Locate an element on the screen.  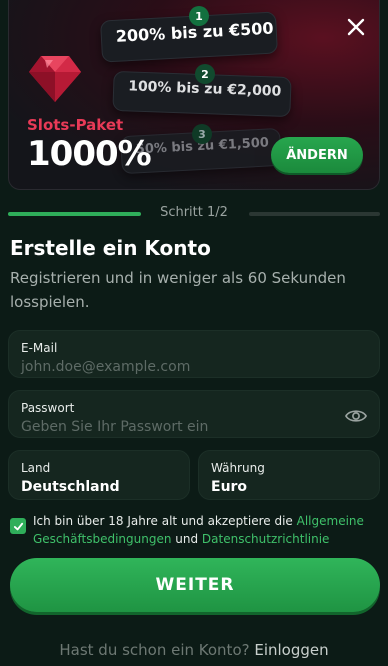
login-link: Einloggen is located at coordinates (291, 650).